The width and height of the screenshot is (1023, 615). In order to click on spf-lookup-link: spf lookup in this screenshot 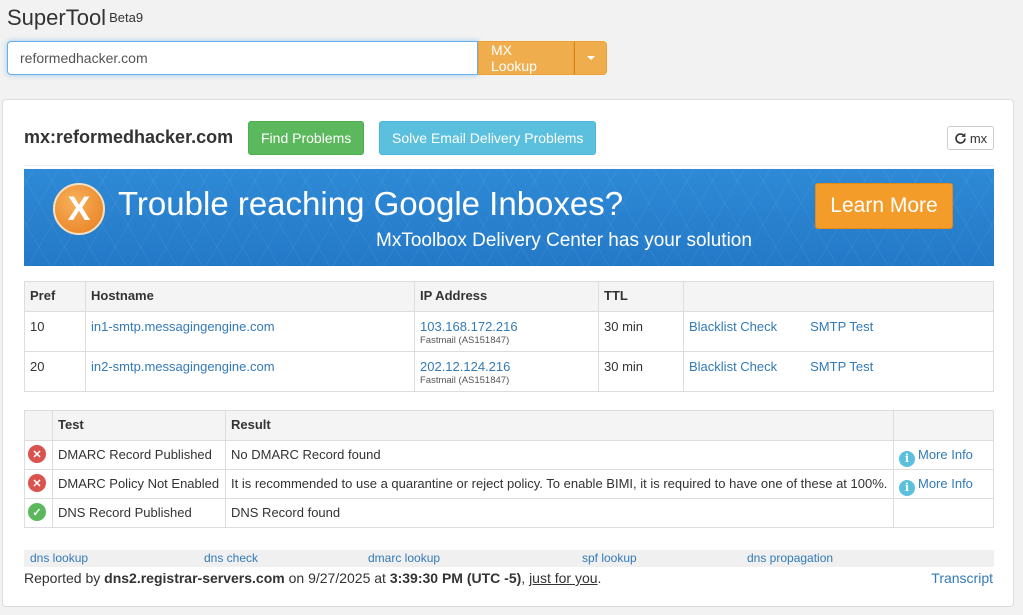, I will do `click(609, 558)`.